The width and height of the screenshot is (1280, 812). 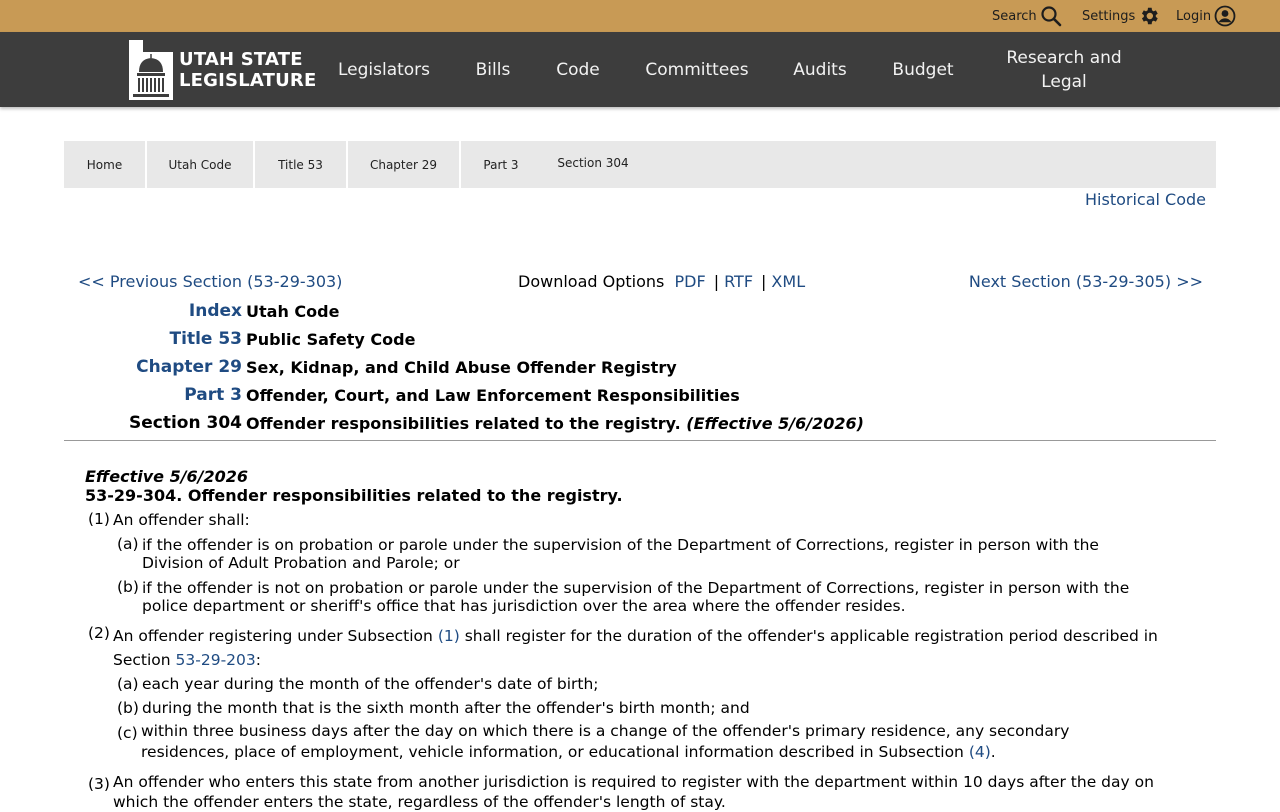 I want to click on nav-bills: Bills, so click(x=493, y=69).